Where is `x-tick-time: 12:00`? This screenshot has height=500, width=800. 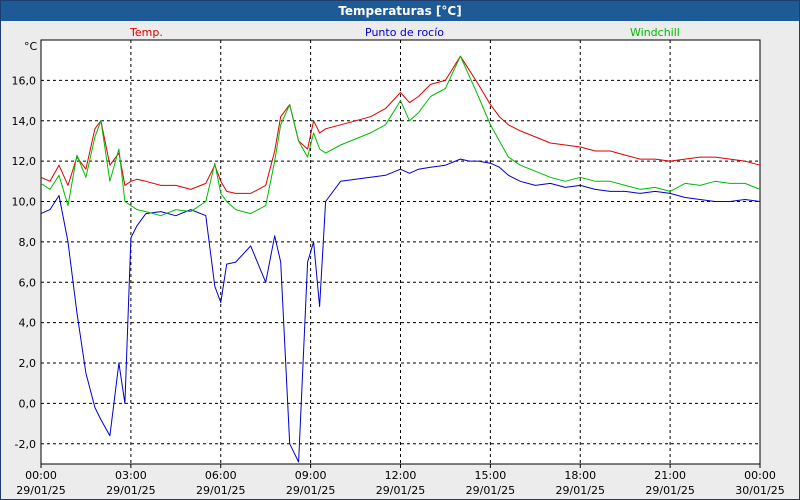 x-tick-time: 12:00 is located at coordinates (401, 475).